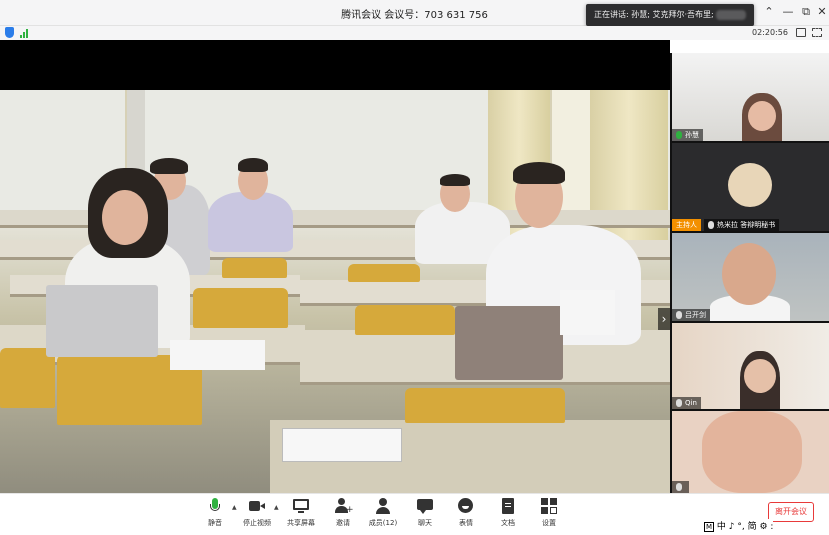 Image resolution: width=829 pixels, height=535 pixels. I want to click on invite-label: 邀请, so click(343, 523).